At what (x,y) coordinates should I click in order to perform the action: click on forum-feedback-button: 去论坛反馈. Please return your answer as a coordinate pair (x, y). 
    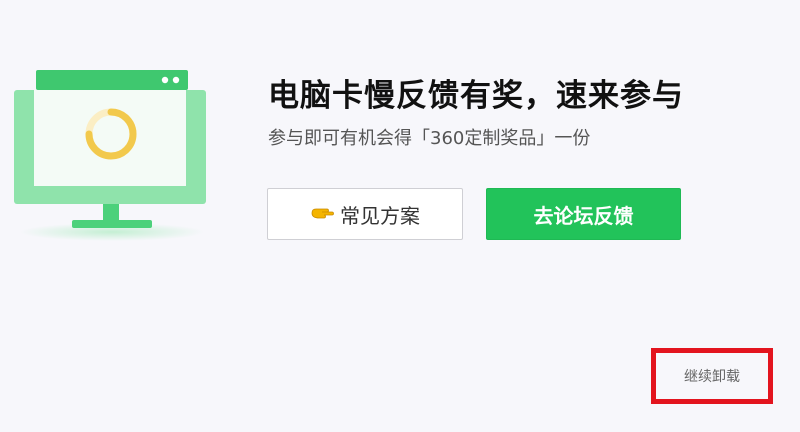
    Looking at the image, I should click on (583, 214).